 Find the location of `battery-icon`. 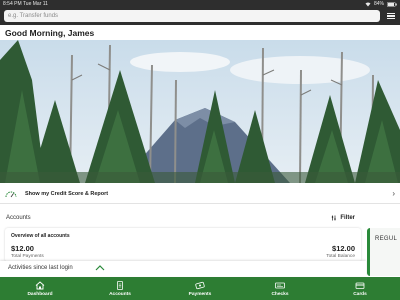

battery-icon is located at coordinates (392, 4).